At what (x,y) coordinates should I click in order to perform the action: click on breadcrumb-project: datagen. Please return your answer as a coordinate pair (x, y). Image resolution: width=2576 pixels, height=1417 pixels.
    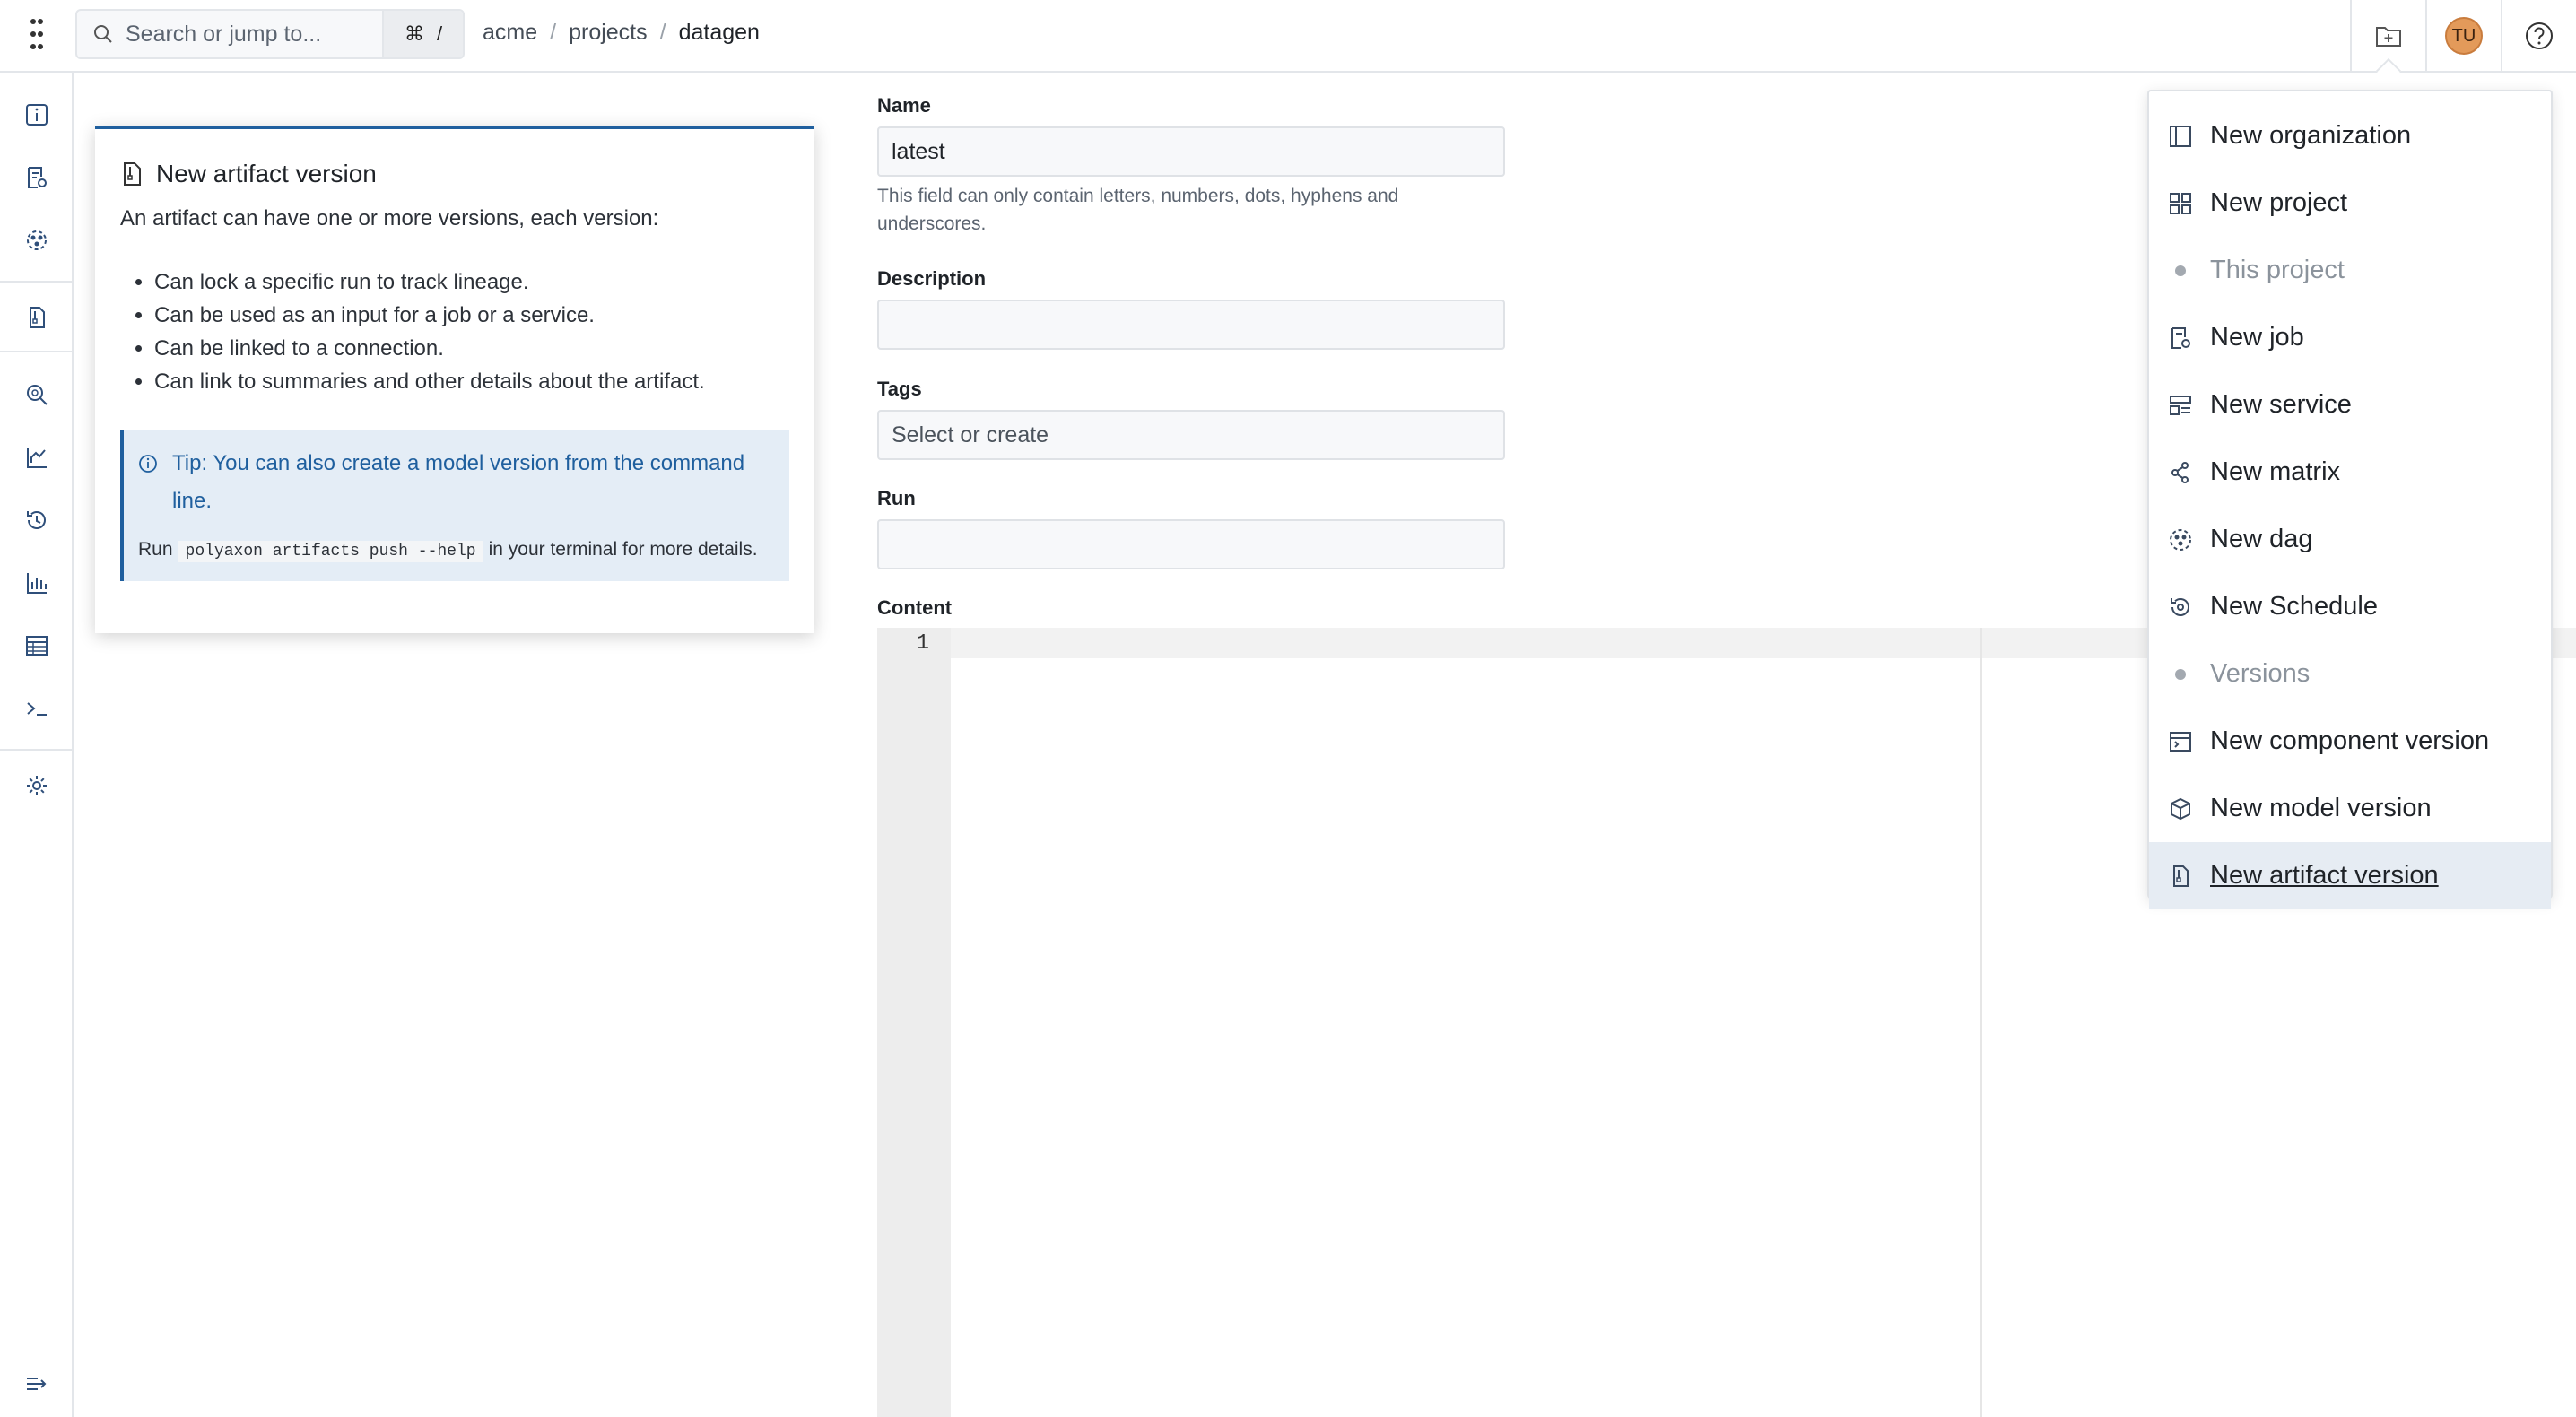
    Looking at the image, I should click on (719, 33).